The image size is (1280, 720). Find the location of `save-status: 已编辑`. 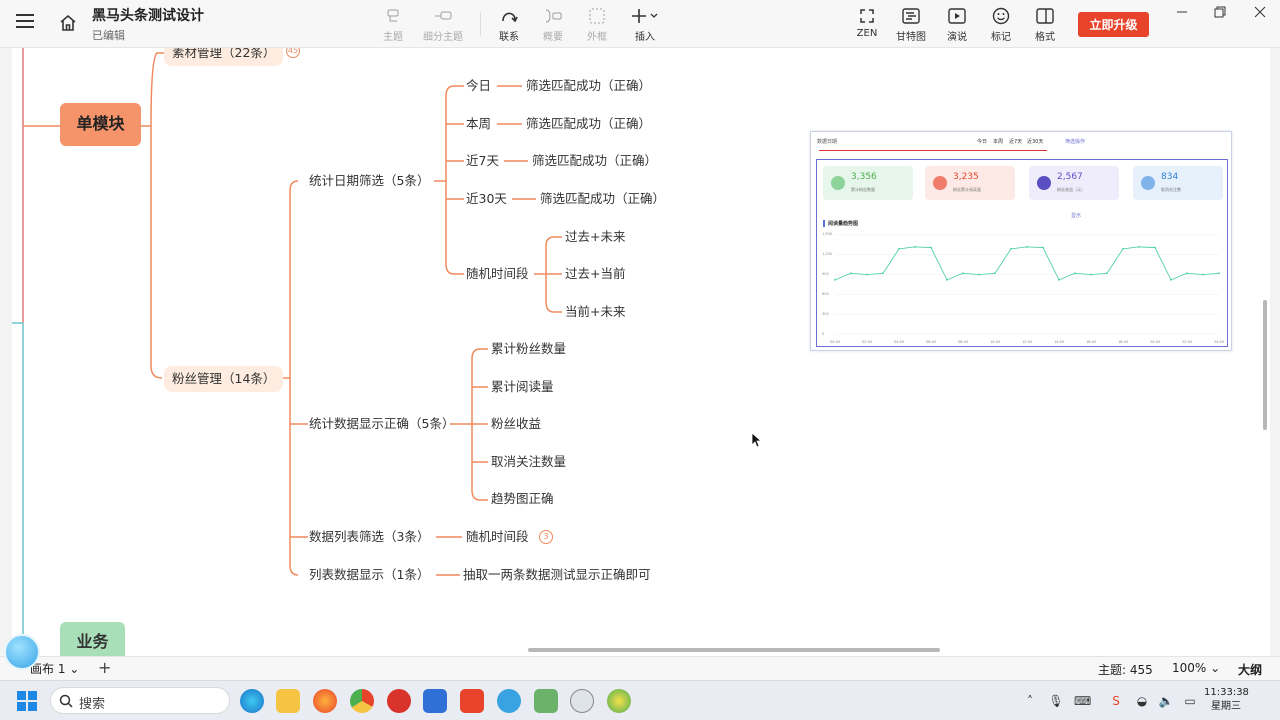

save-status: 已编辑 is located at coordinates (108, 35).